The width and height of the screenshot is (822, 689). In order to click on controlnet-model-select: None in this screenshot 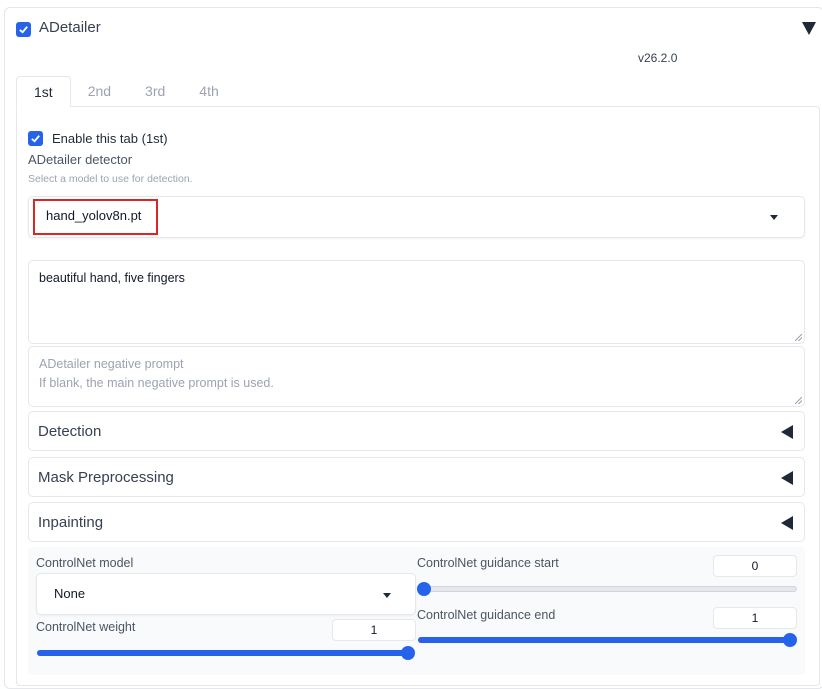, I will do `click(226, 594)`.